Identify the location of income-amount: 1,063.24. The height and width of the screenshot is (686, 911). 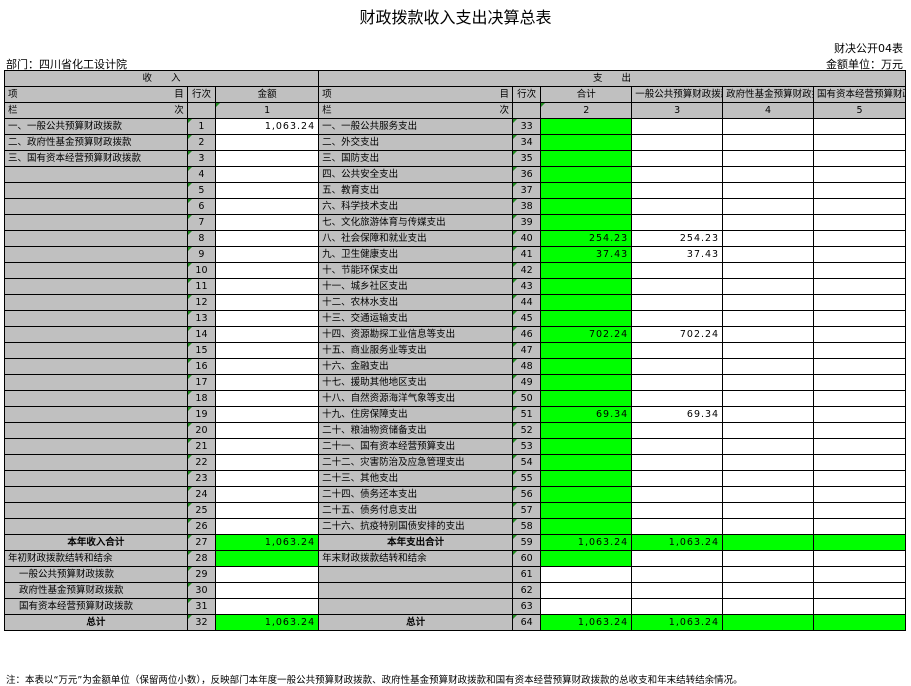
(267, 126).